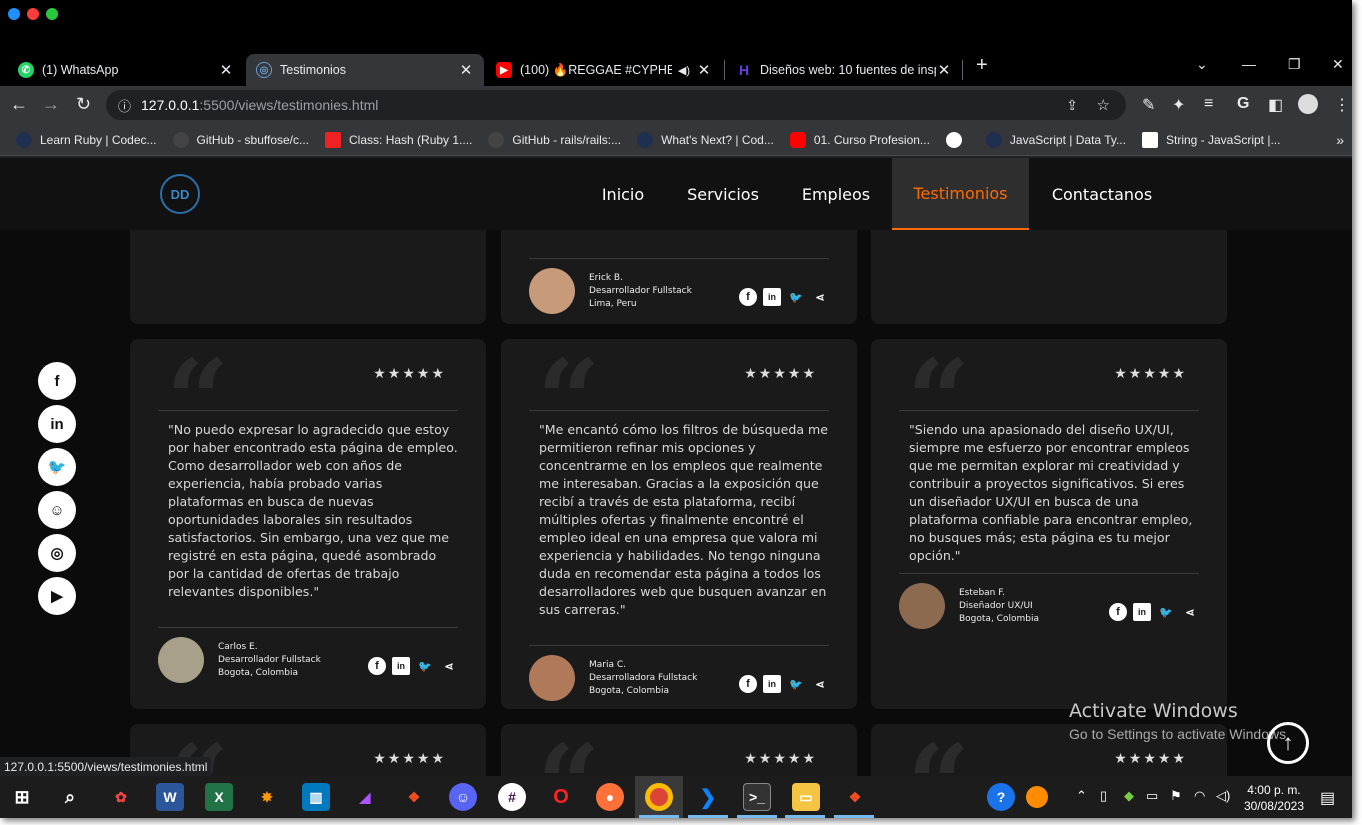  Describe the element at coordinates (844, 70) in the screenshot. I see `tab-disenos-web: H Diseños web: 10 fuentes de inspi ✕` at that location.